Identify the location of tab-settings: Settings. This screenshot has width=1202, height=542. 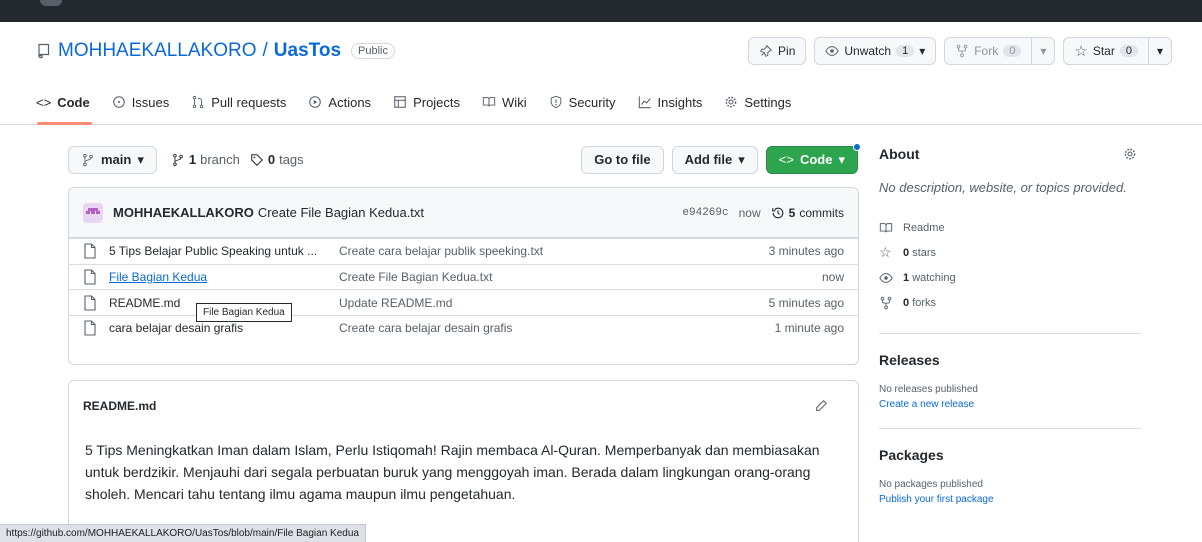
(757, 102).